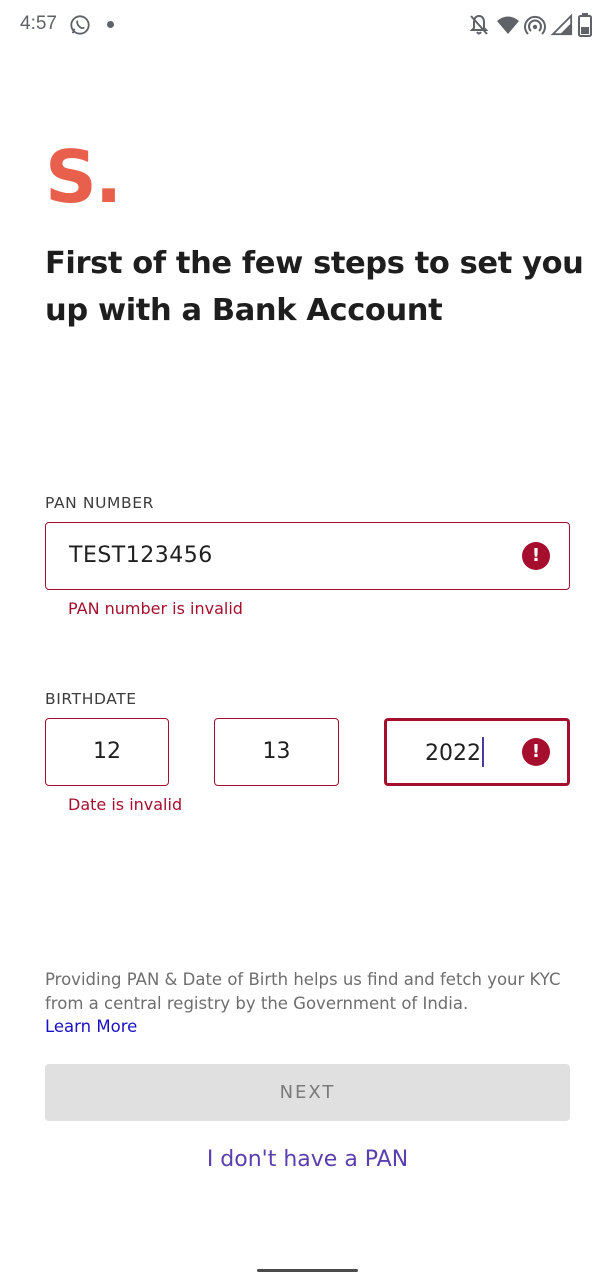 The height and width of the screenshot is (1280, 615). Describe the element at coordinates (91, 699) in the screenshot. I see `birthdate-label: BIRTHDATE` at that location.